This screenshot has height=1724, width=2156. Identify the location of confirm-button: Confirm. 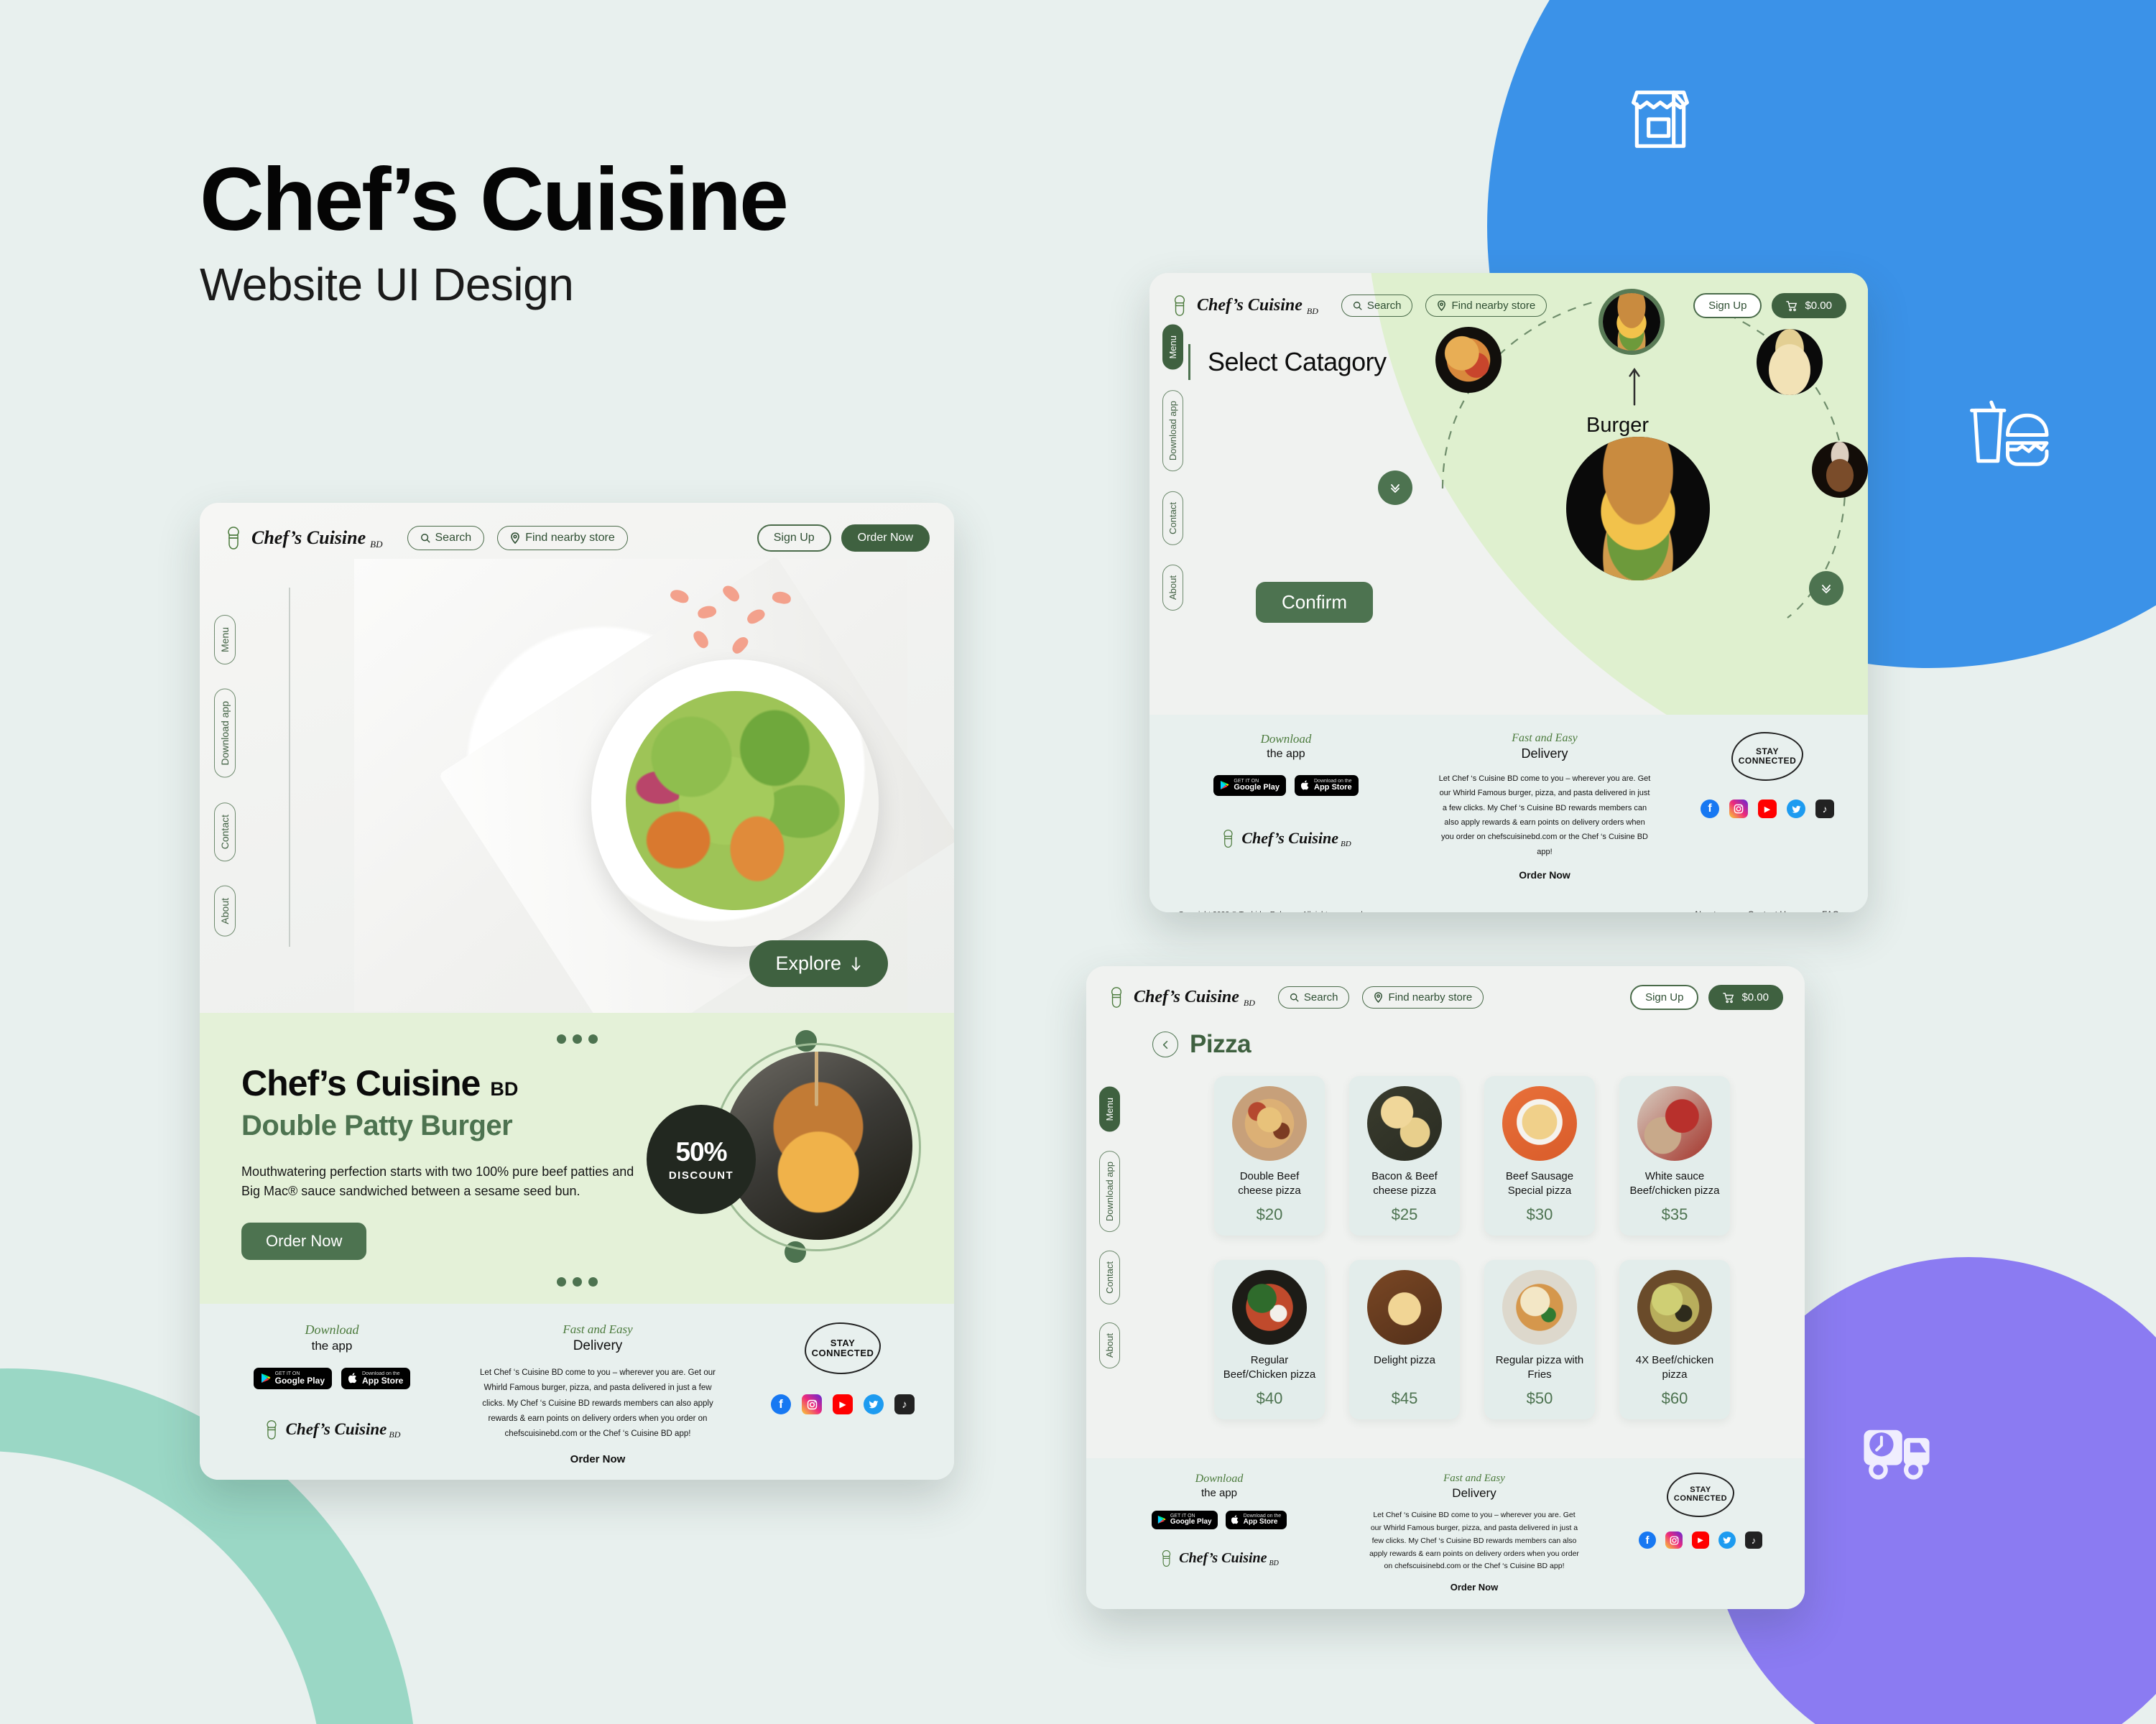
(1315, 603).